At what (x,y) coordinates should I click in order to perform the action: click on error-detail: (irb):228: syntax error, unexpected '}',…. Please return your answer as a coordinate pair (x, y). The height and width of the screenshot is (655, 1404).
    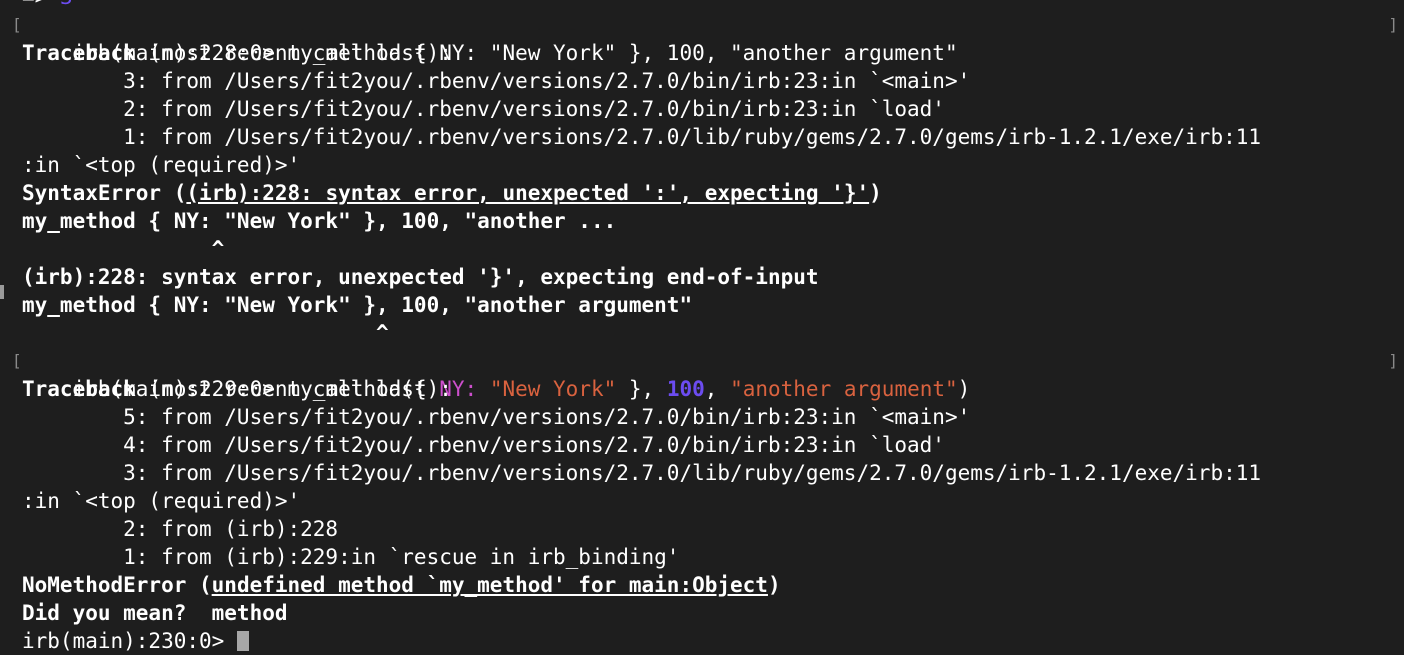
    Looking at the image, I should click on (420, 277).